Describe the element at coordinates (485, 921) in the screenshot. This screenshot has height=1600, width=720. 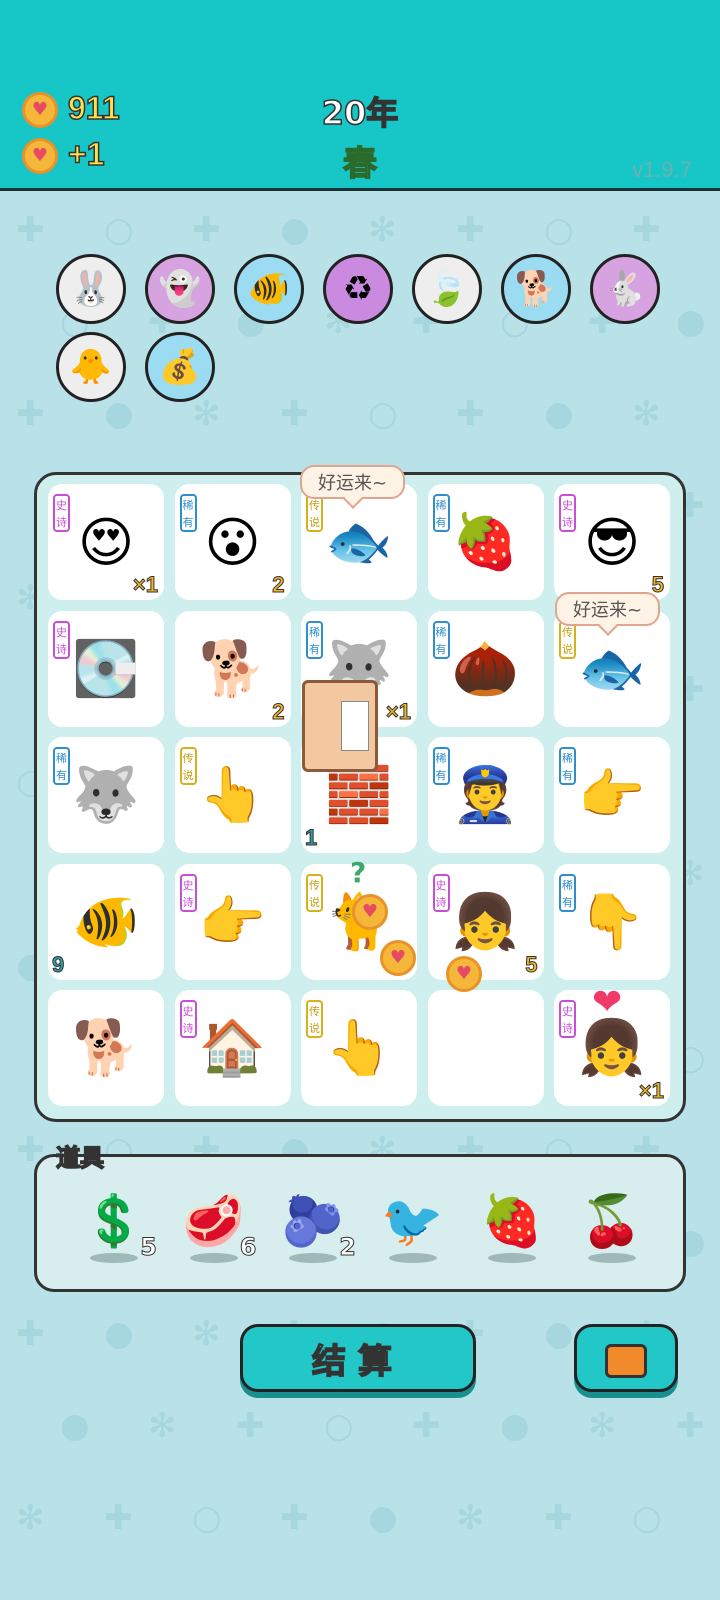
I see `board-cell: 👧 史诗 5` at that location.